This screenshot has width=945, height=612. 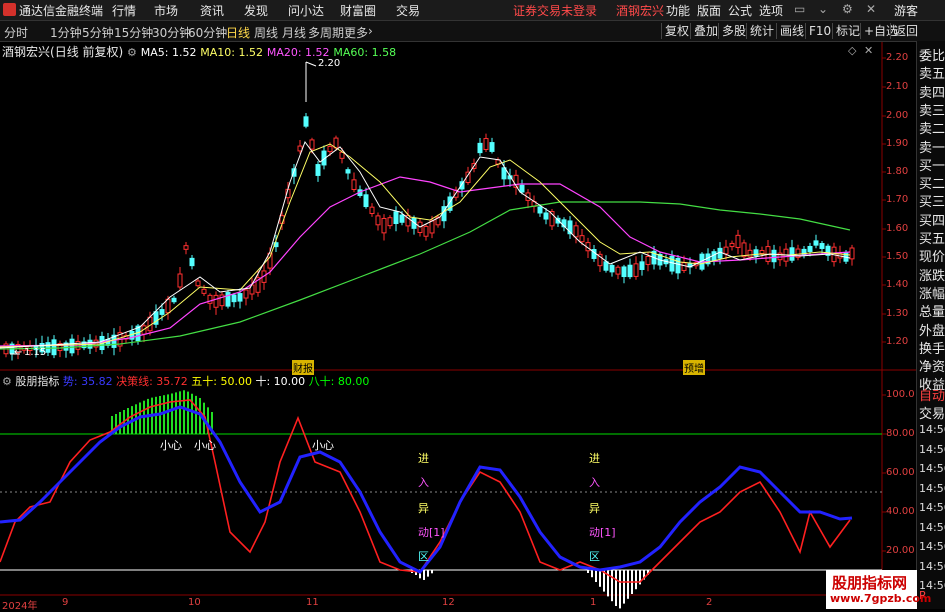 I want to click on sidebar-item: 净资, so click(x=932, y=365).